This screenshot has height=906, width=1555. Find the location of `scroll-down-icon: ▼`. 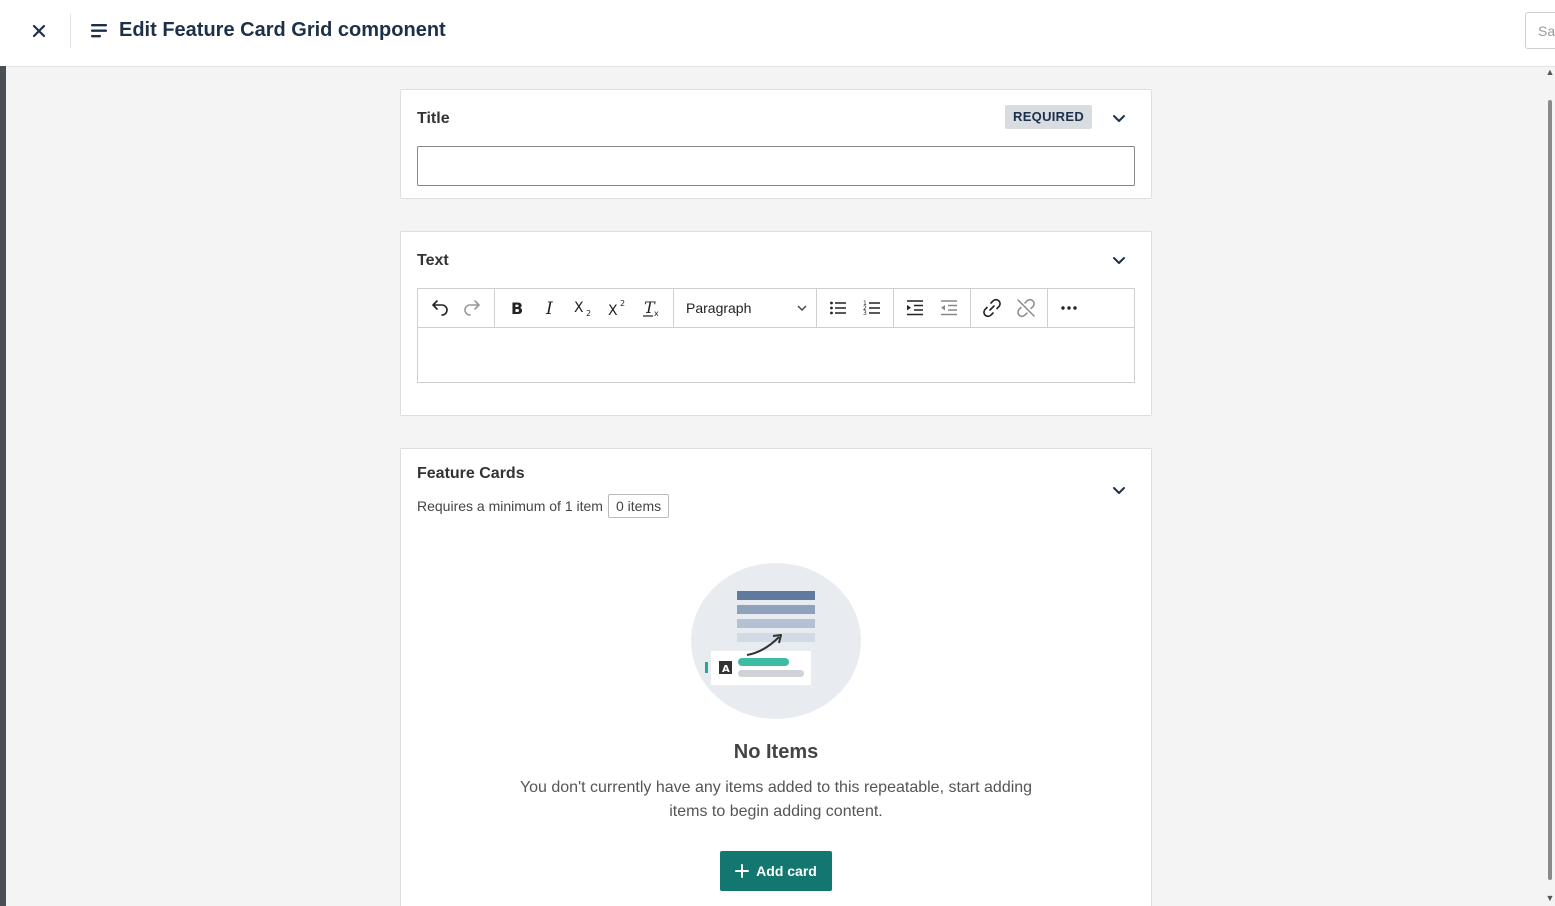

scroll-down-icon: ▼ is located at coordinates (1550, 898).